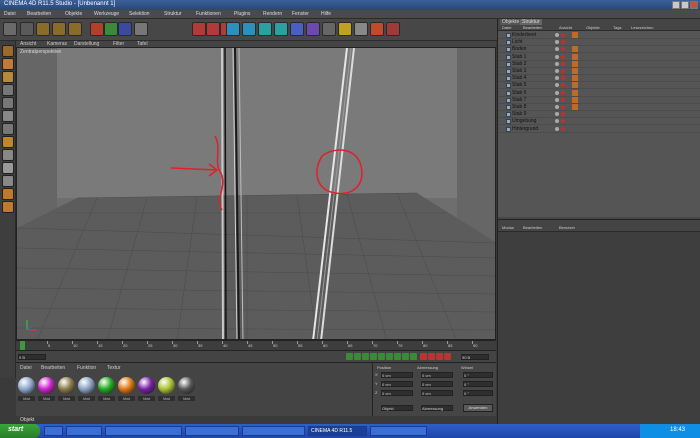 The height and width of the screenshot is (438, 700). Describe the element at coordinates (59, 29) in the screenshot. I see `scale-icon` at that location.